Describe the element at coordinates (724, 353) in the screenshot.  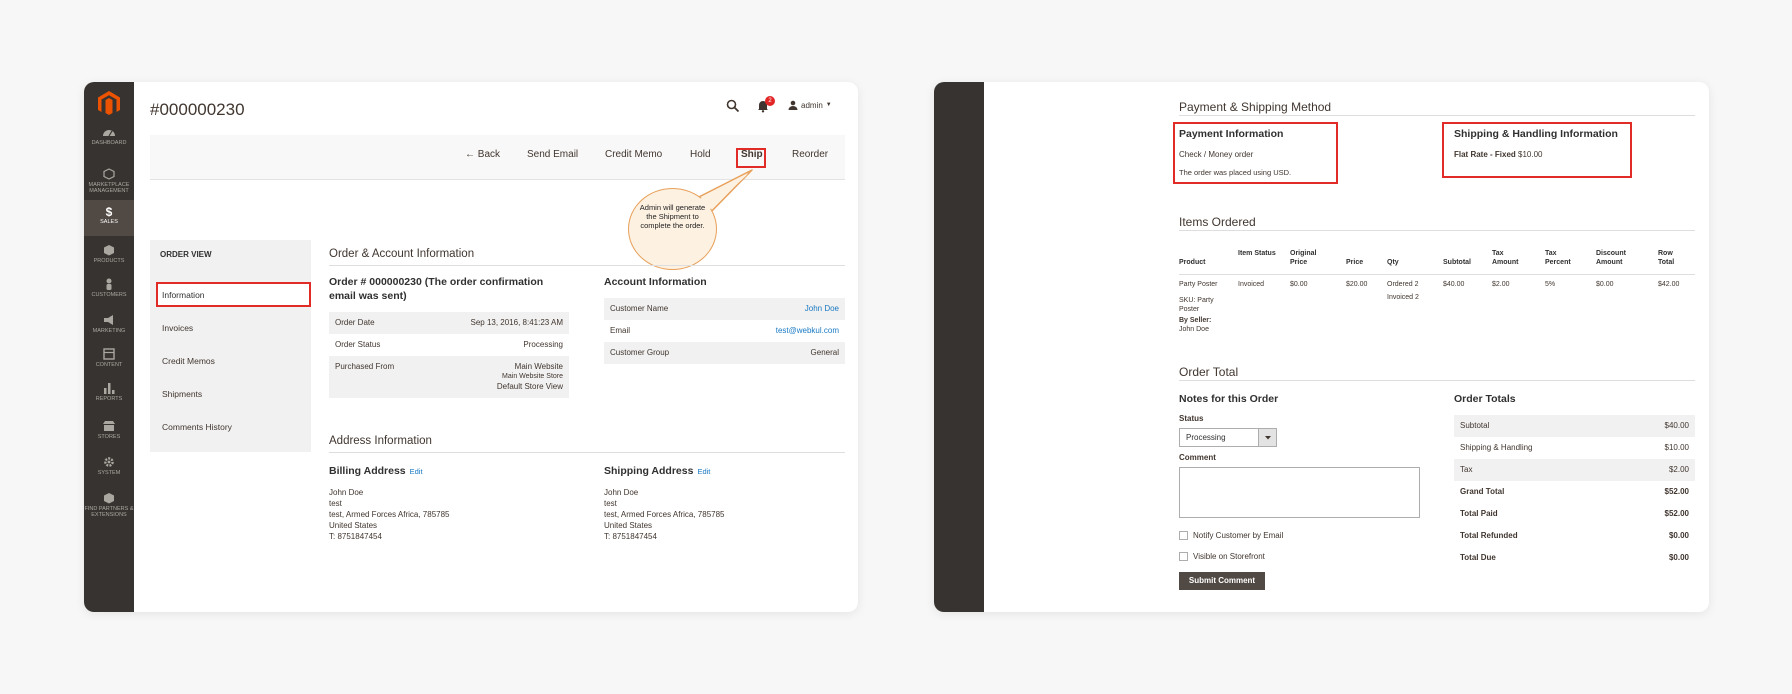
I see `table-row: Customer Group General` at that location.